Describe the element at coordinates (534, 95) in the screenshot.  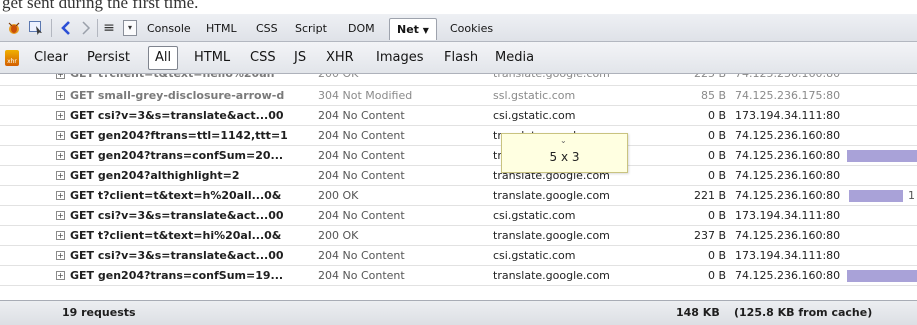
I see `request-domain: ssl.gstatic.com` at that location.